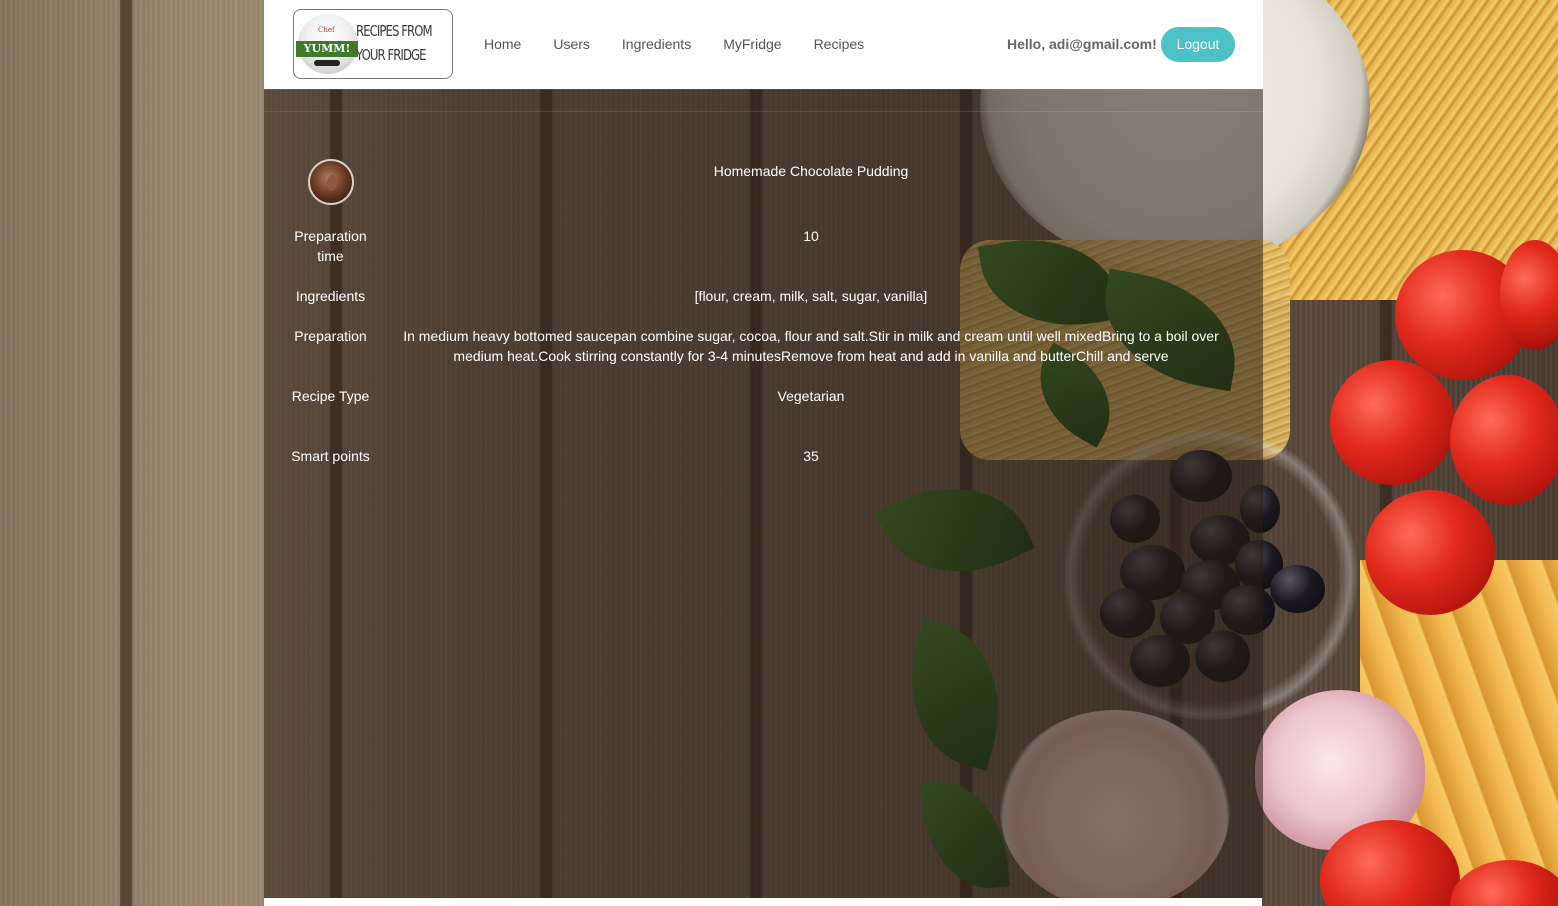 This screenshot has width=1558, height=906. I want to click on logout-button: Logout, so click(1198, 44).